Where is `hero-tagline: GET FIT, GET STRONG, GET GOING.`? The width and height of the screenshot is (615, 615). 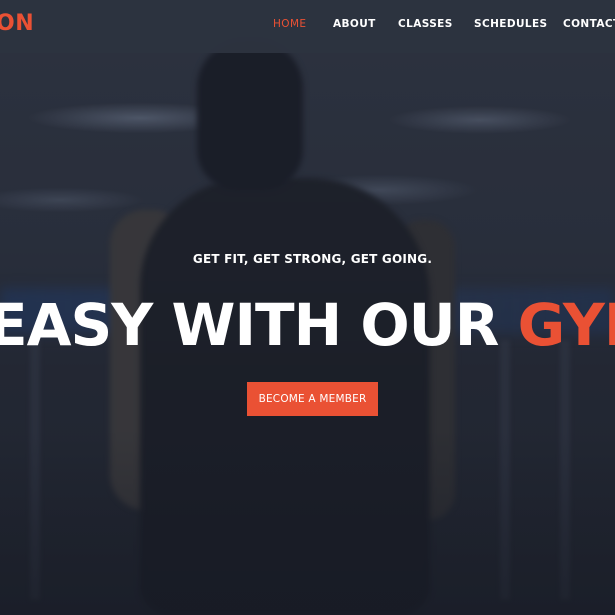 hero-tagline: GET FIT, GET STRONG, GET GOING. is located at coordinates (312, 259).